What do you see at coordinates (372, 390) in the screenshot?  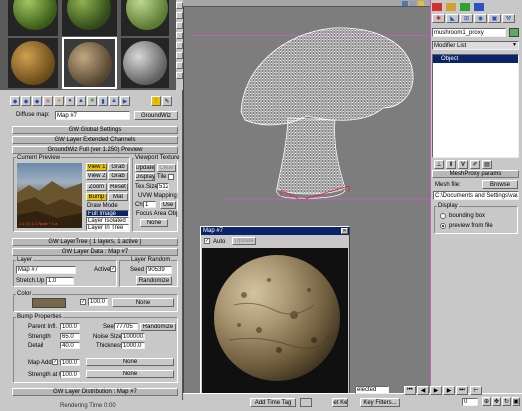 I see `selection-filter-dropdown: elected` at bounding box center [372, 390].